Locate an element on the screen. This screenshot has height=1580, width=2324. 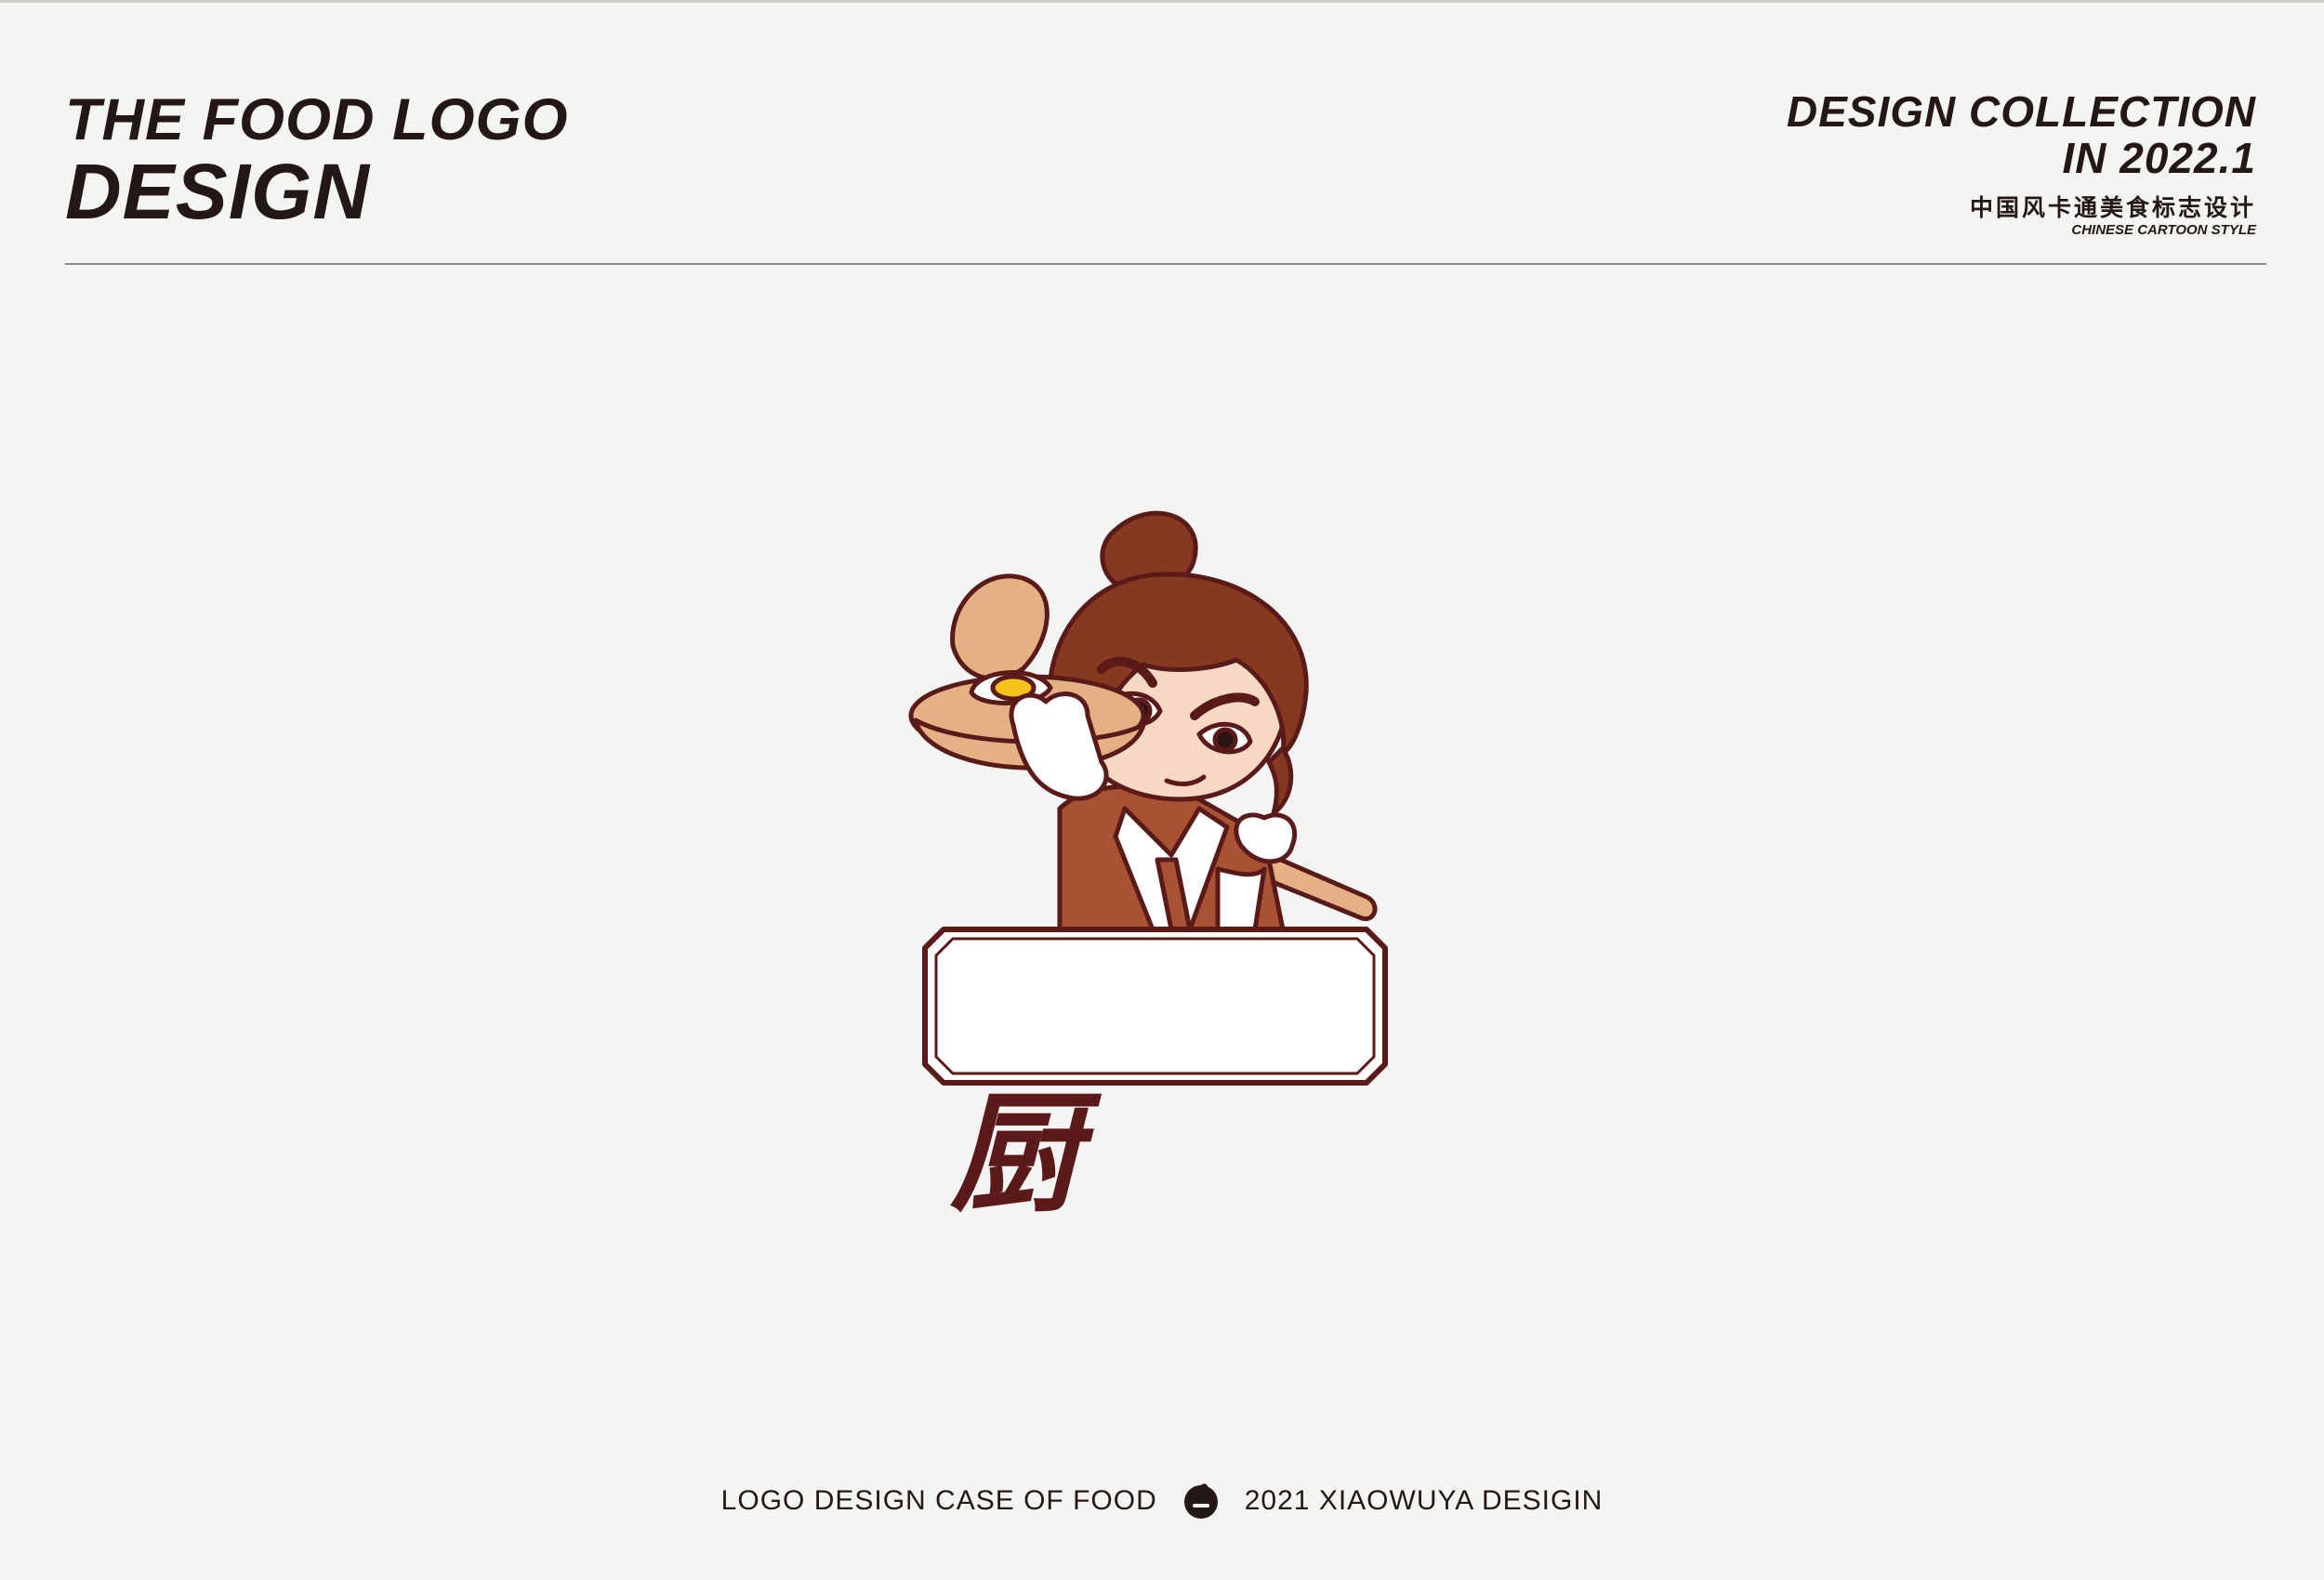
top-border is located at coordinates (1162, 1).